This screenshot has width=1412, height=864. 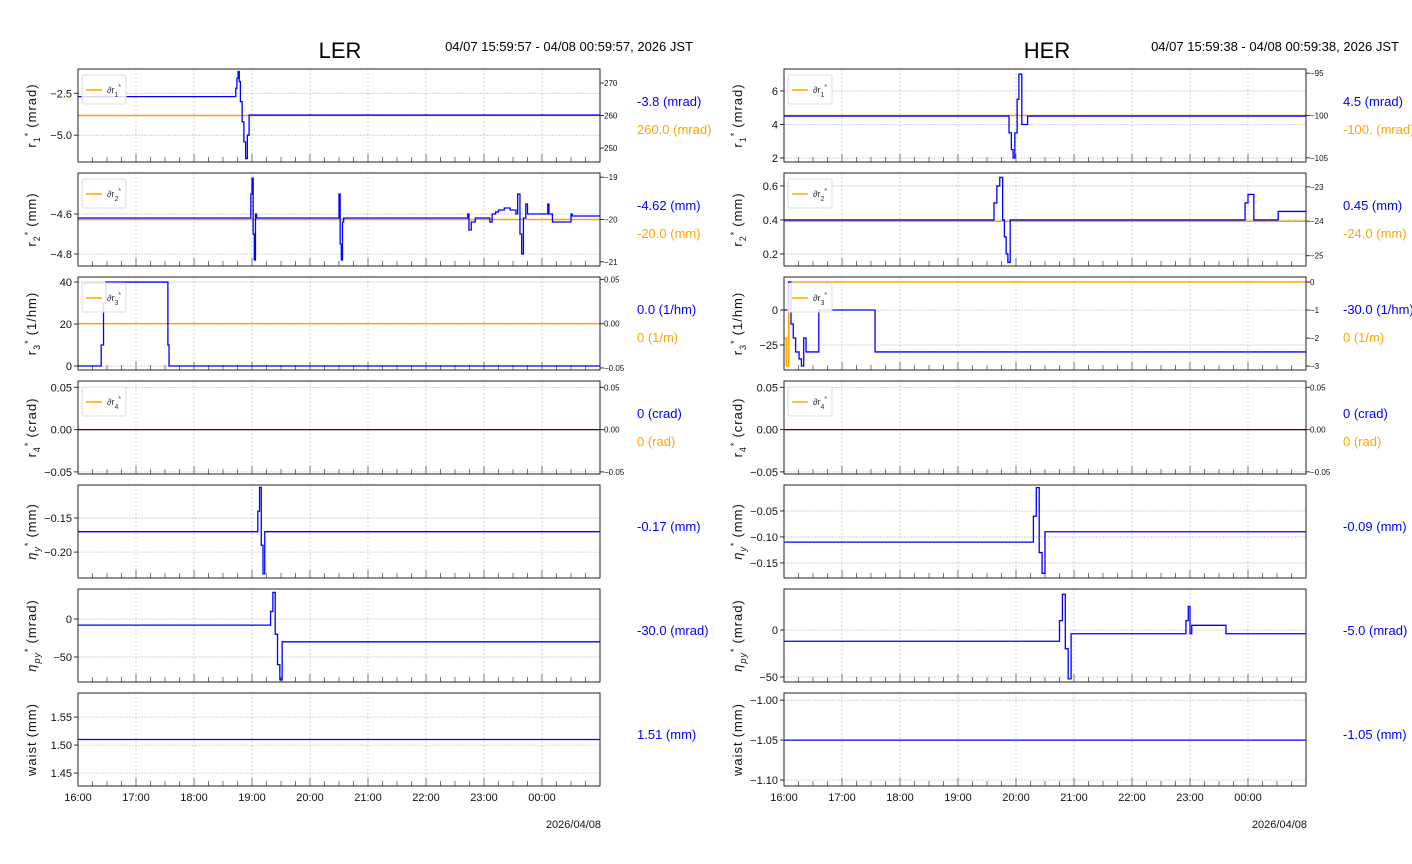 What do you see at coordinates (1319, 158) in the screenshot?
I see `right-y-tick-label: −105` at bounding box center [1319, 158].